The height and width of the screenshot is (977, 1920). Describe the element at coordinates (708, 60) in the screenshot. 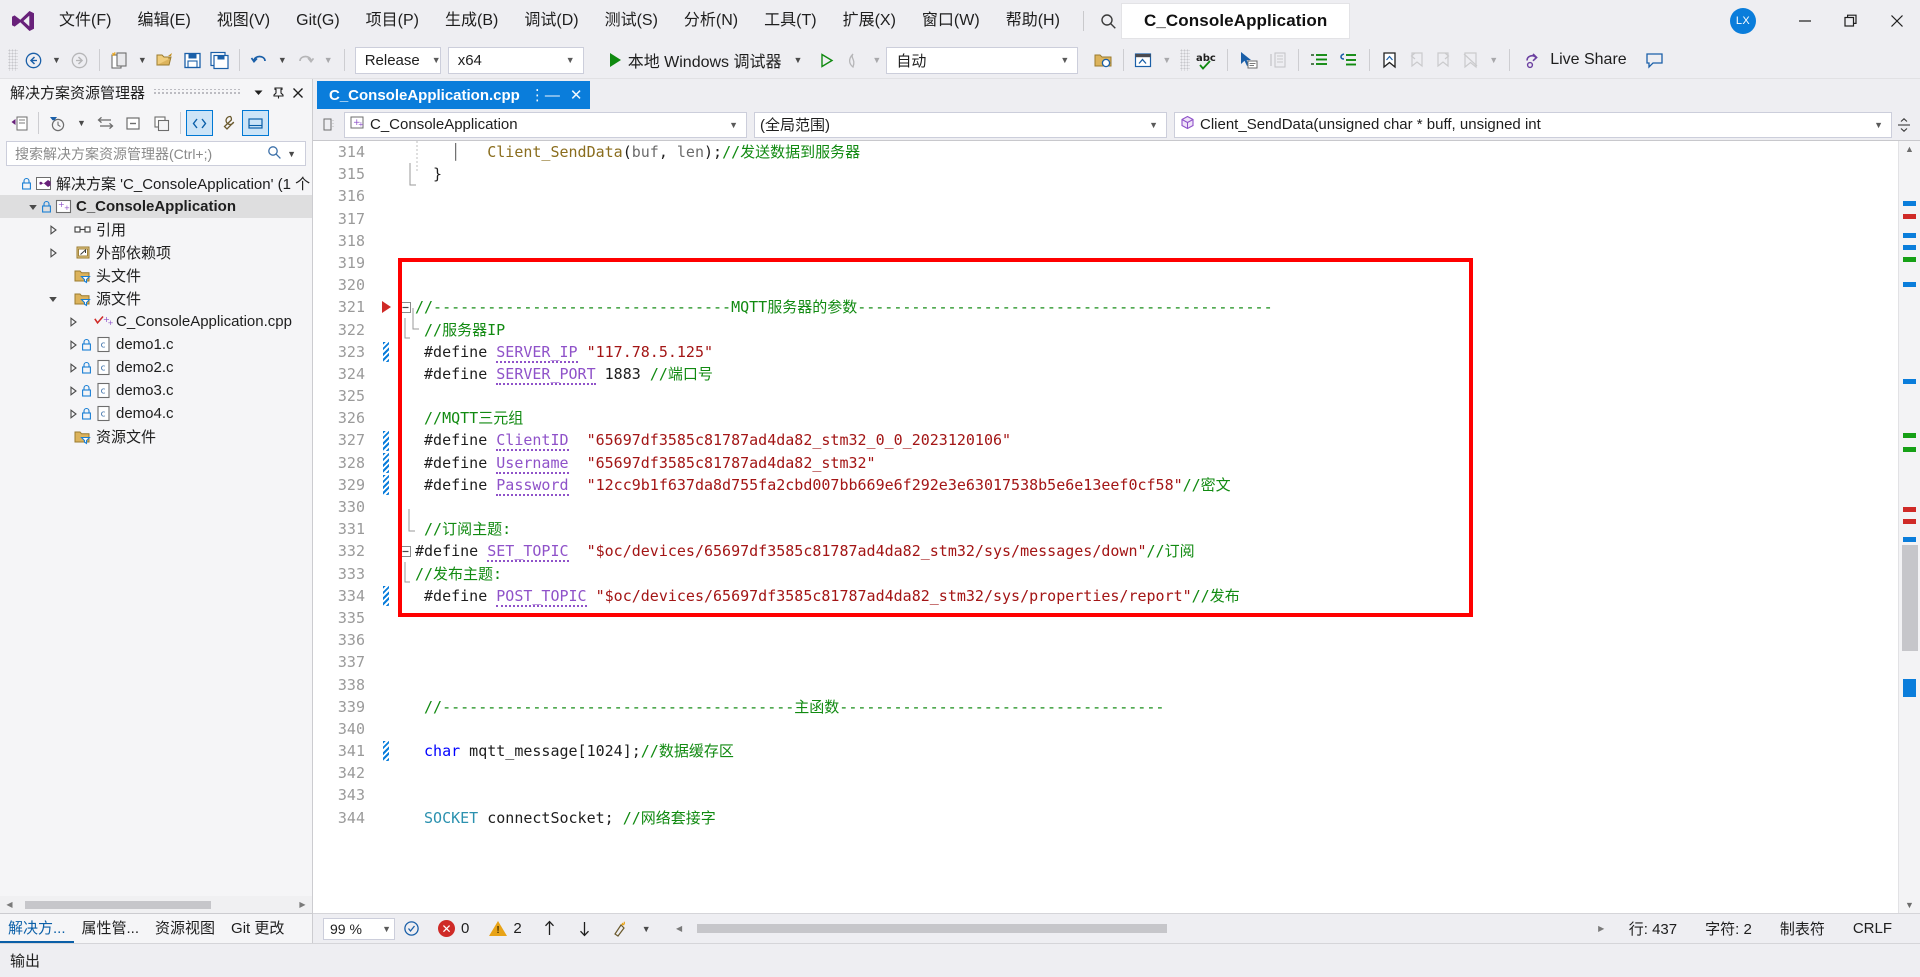

I see `start-debugging-button: 本地 Windows 调试器 ▼` at that location.